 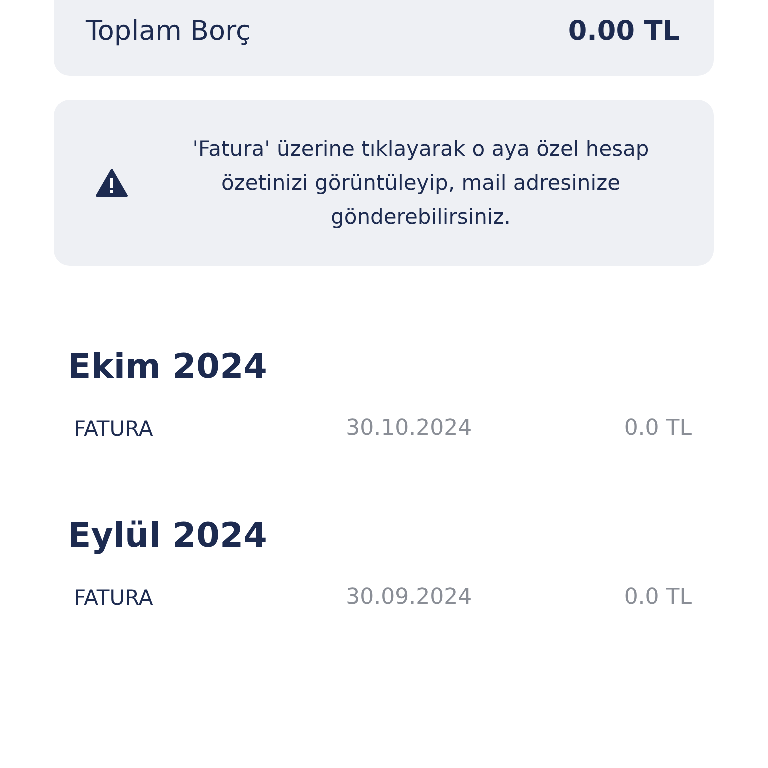 What do you see at coordinates (168, 31) in the screenshot?
I see `total-label: Toplam Borç` at bounding box center [168, 31].